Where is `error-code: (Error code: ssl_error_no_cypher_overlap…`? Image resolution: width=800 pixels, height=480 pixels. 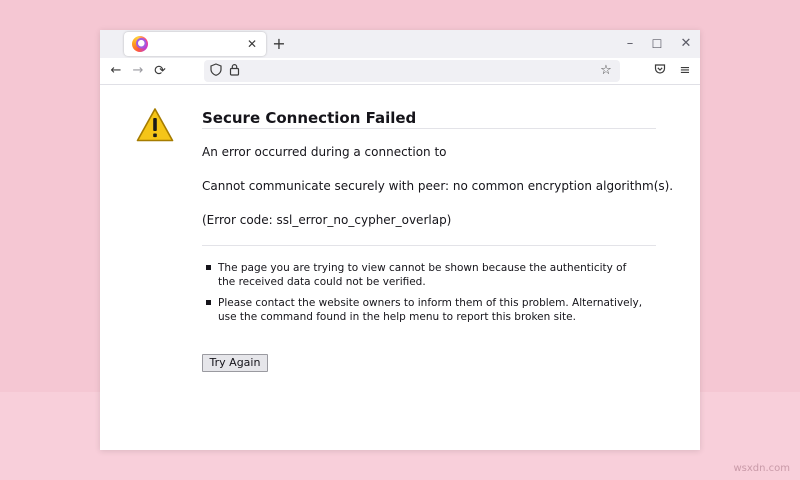
error-code: (Error code: ssl_error_no_cypher_overlap… is located at coordinates (327, 220).